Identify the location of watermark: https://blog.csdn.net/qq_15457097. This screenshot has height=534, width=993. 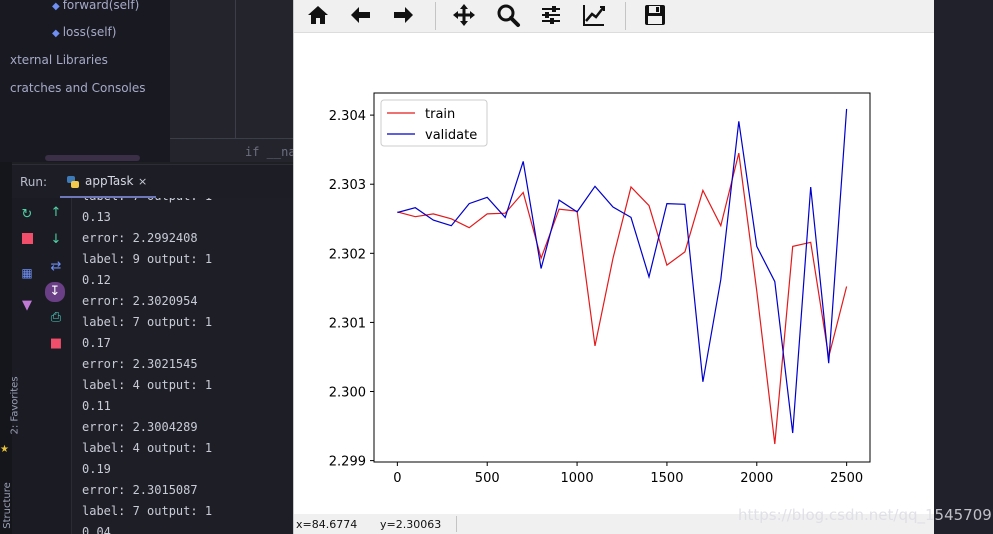
(865, 515).